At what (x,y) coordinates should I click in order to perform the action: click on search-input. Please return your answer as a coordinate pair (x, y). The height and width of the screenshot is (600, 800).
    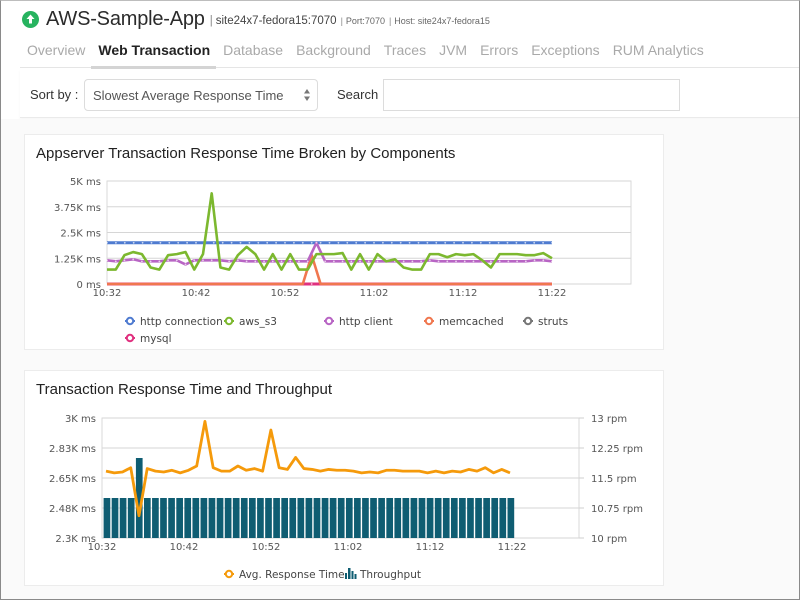
    Looking at the image, I should click on (531, 95).